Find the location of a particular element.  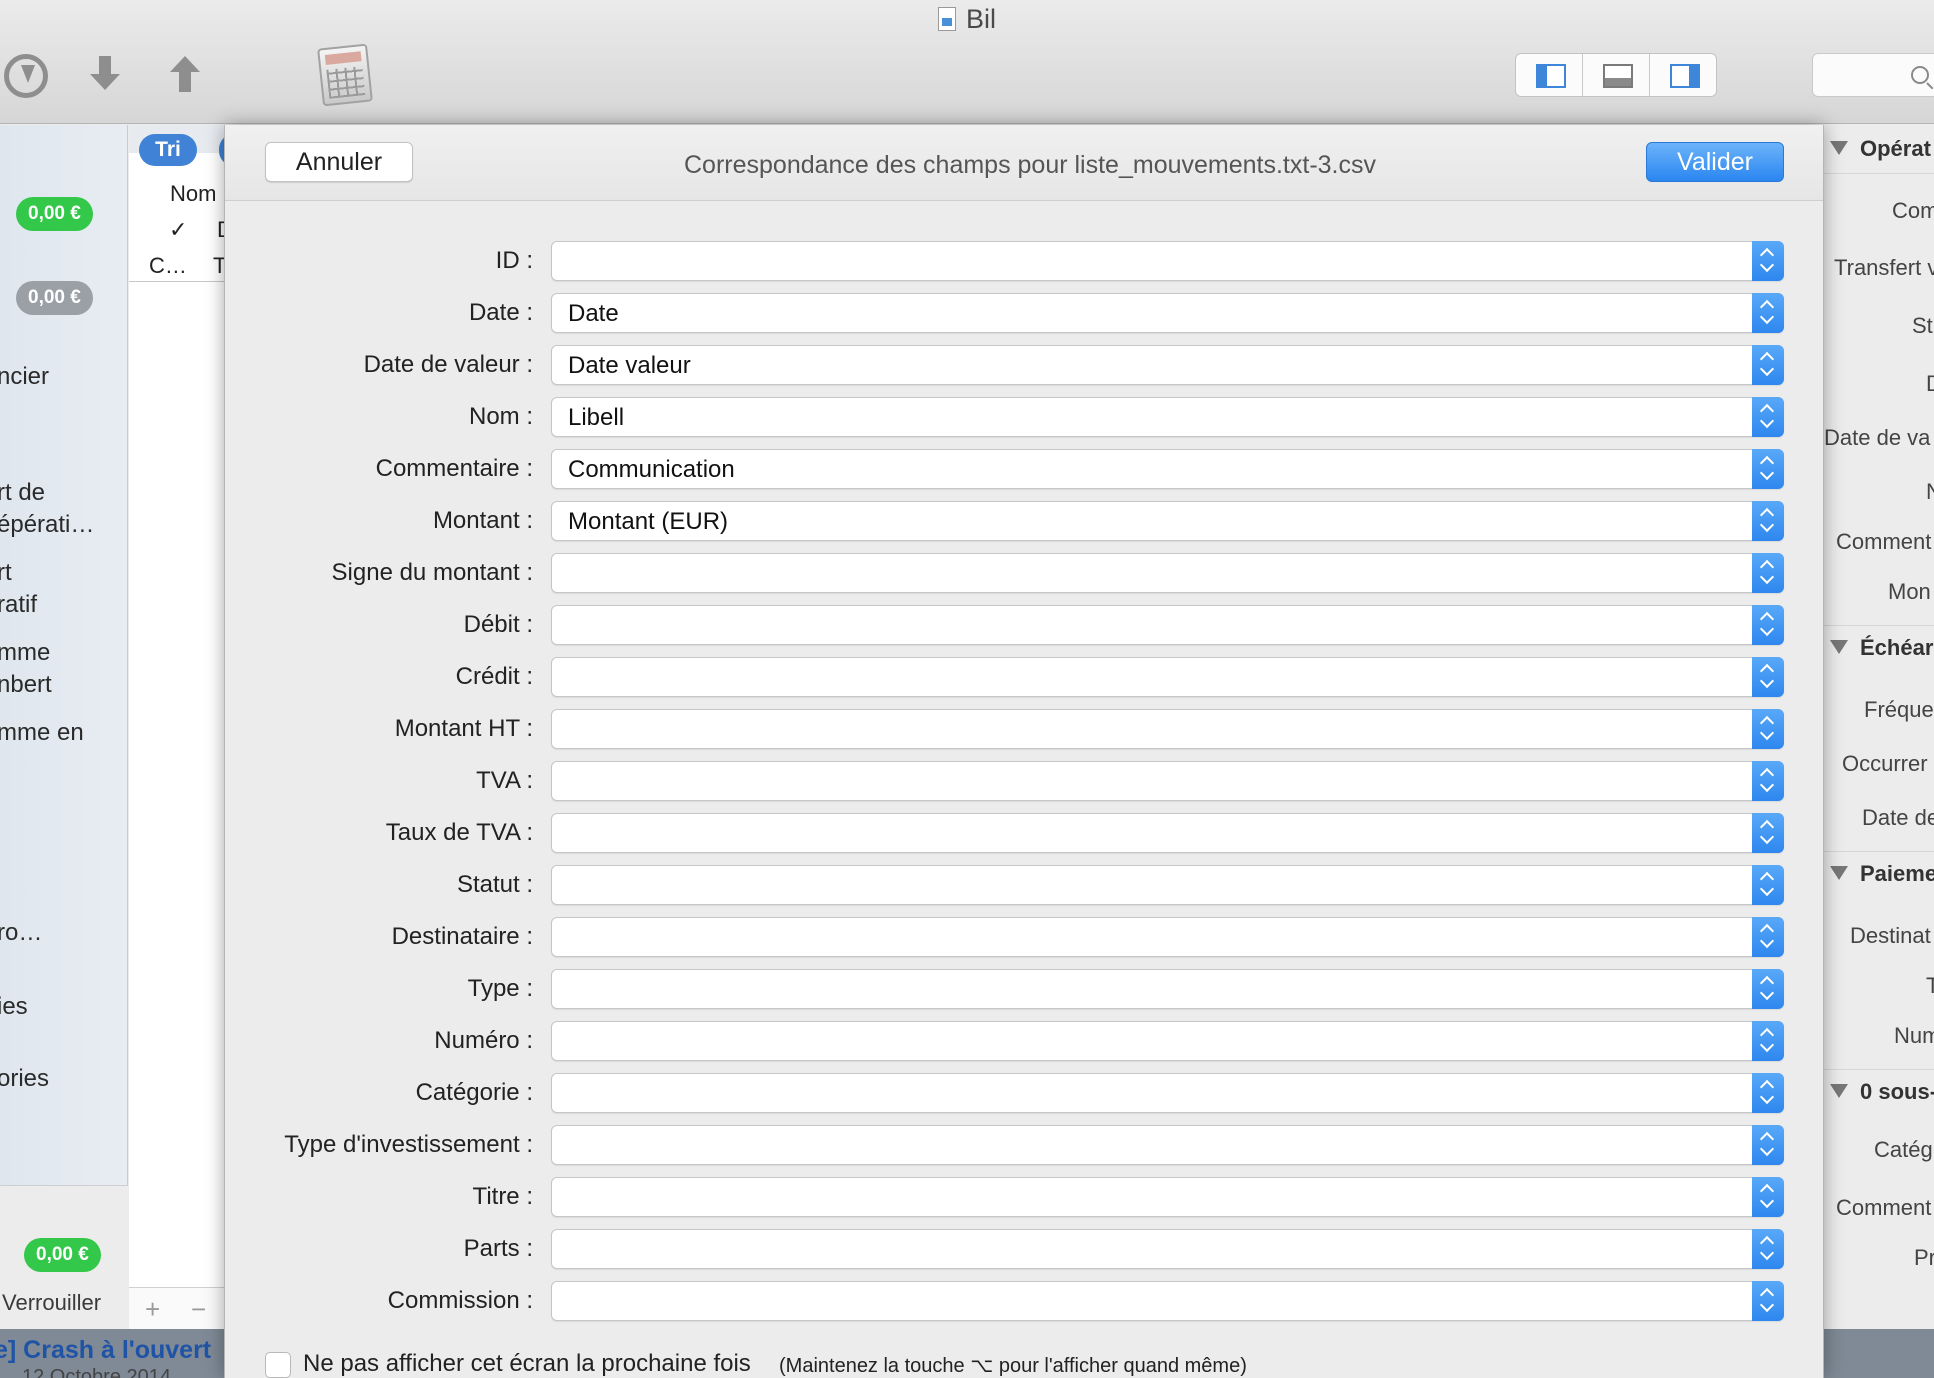

list-footer: + − is located at coordinates (176, 1308).